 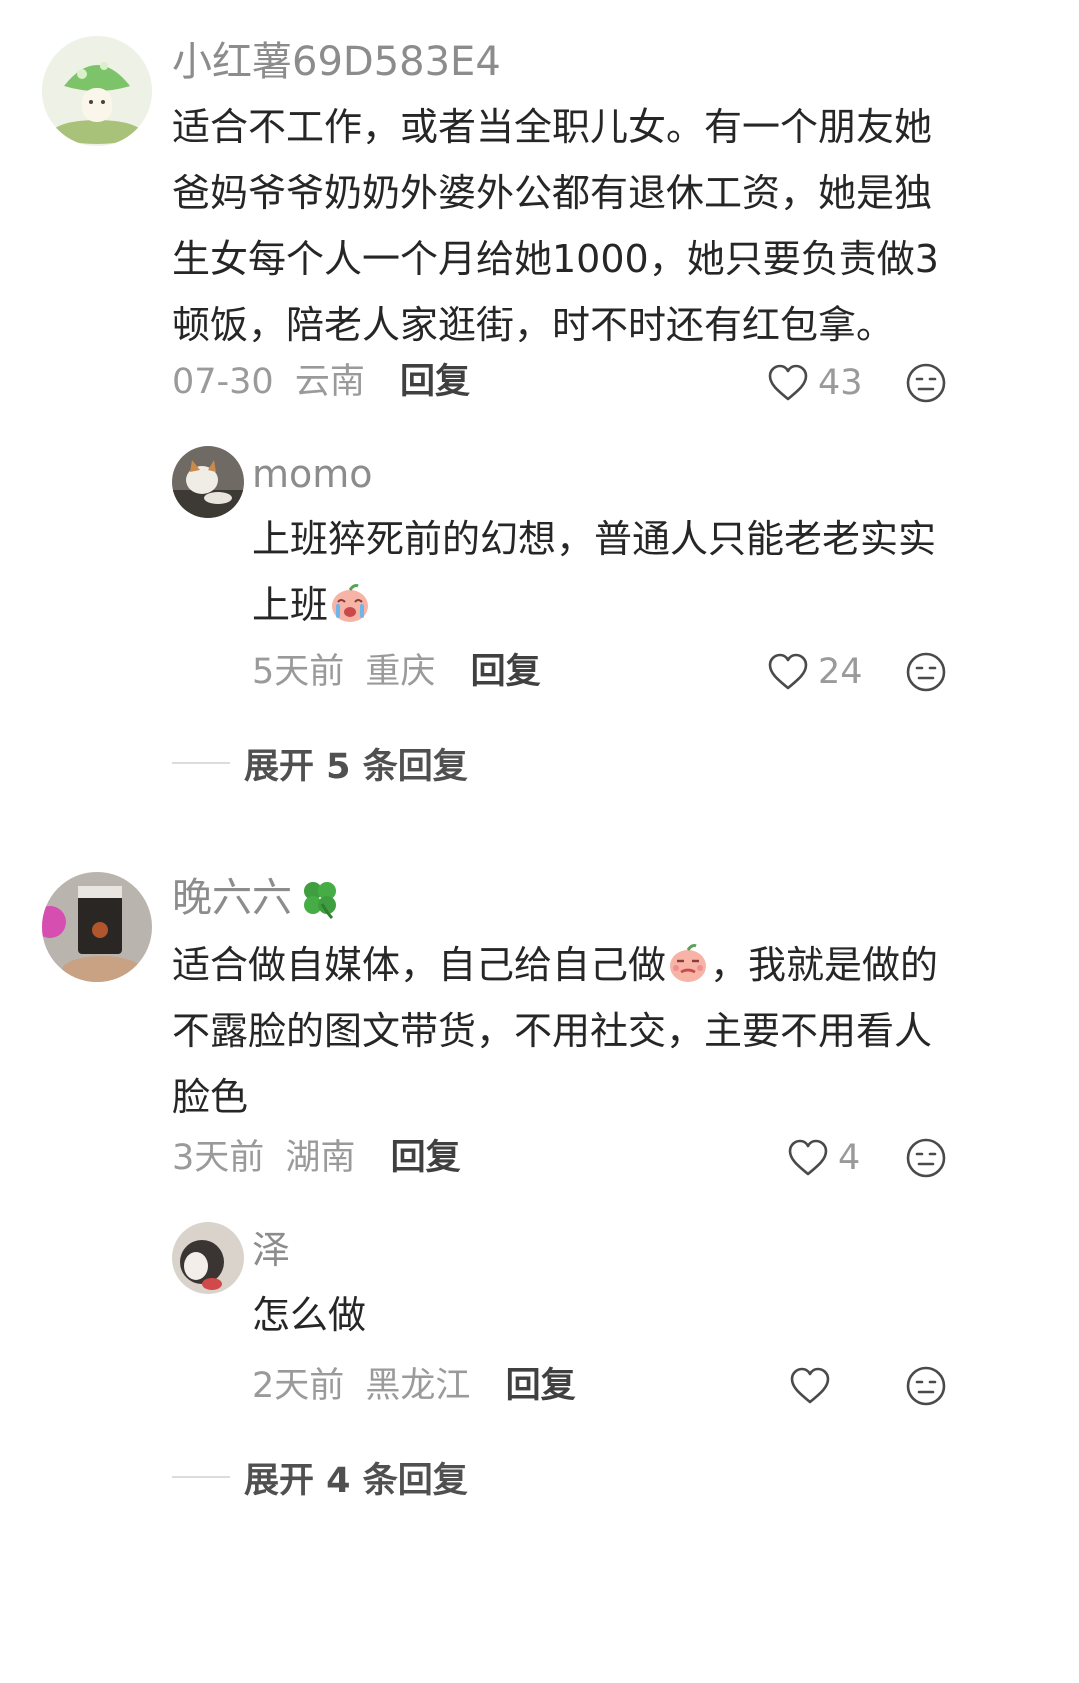 What do you see at coordinates (400, 672) in the screenshot?
I see `comment-location: 重庆` at bounding box center [400, 672].